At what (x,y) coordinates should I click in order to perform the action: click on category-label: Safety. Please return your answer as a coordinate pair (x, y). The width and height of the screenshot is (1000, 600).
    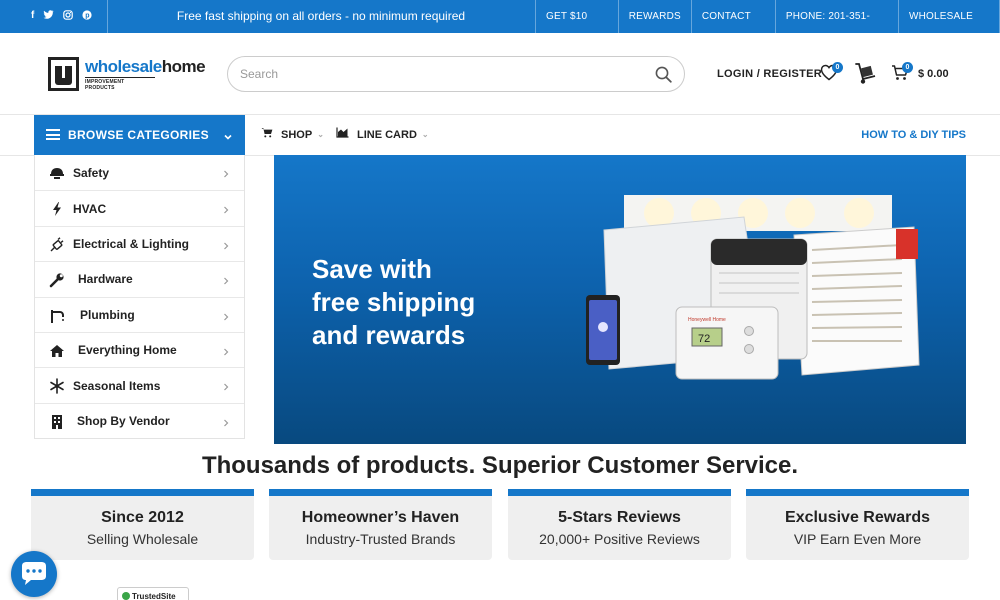
    Looking at the image, I should click on (91, 172).